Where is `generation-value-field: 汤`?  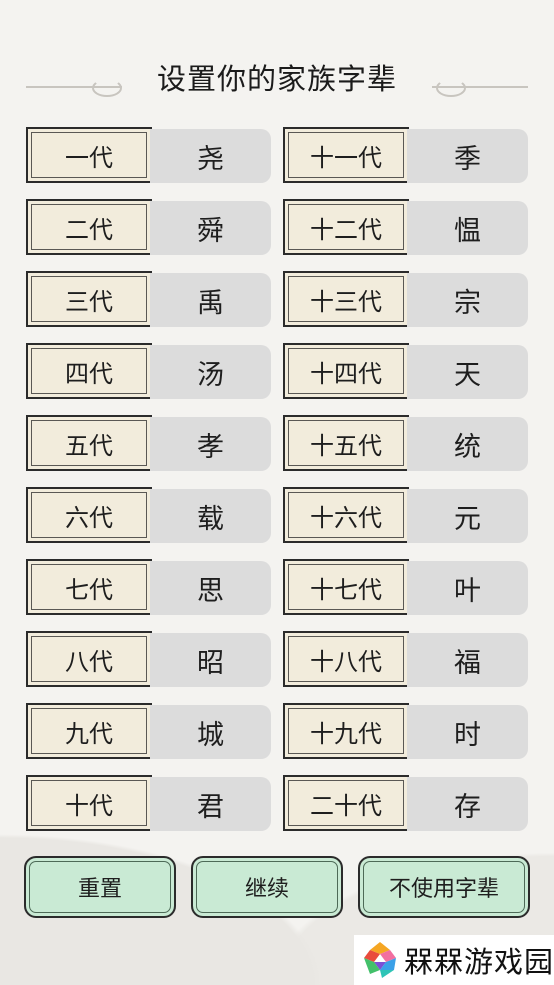 generation-value-field: 汤 is located at coordinates (210, 372).